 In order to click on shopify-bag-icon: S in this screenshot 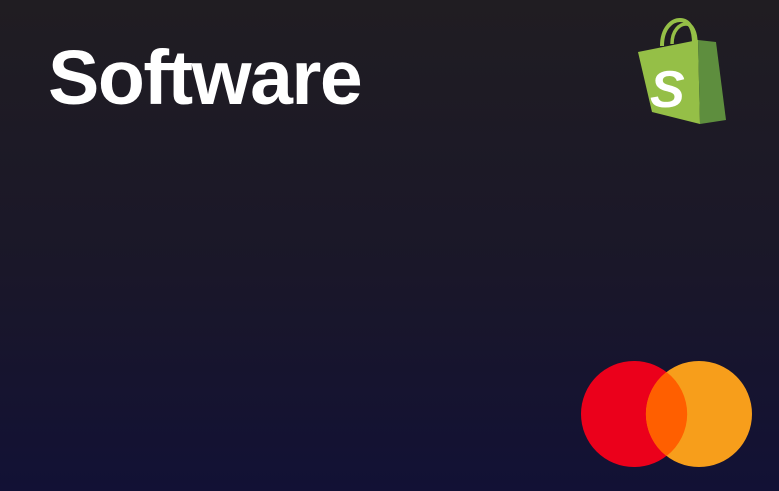, I will do `click(682, 70)`.